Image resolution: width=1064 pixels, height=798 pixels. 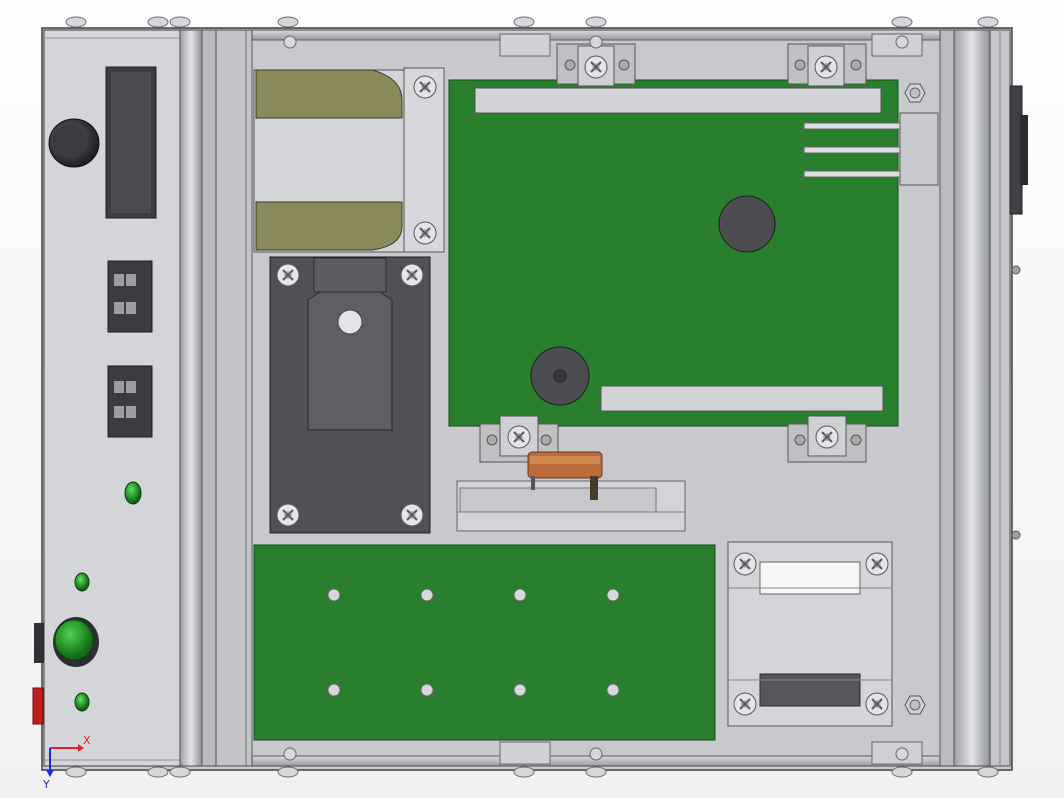 I want to click on top-bolt-heads, so click(x=532, y=22).